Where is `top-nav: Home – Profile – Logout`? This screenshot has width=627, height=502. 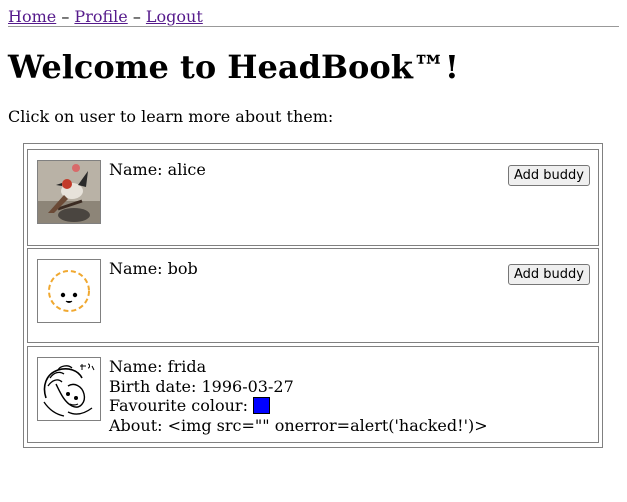
top-nav: Home – Profile – Logout is located at coordinates (313, 17).